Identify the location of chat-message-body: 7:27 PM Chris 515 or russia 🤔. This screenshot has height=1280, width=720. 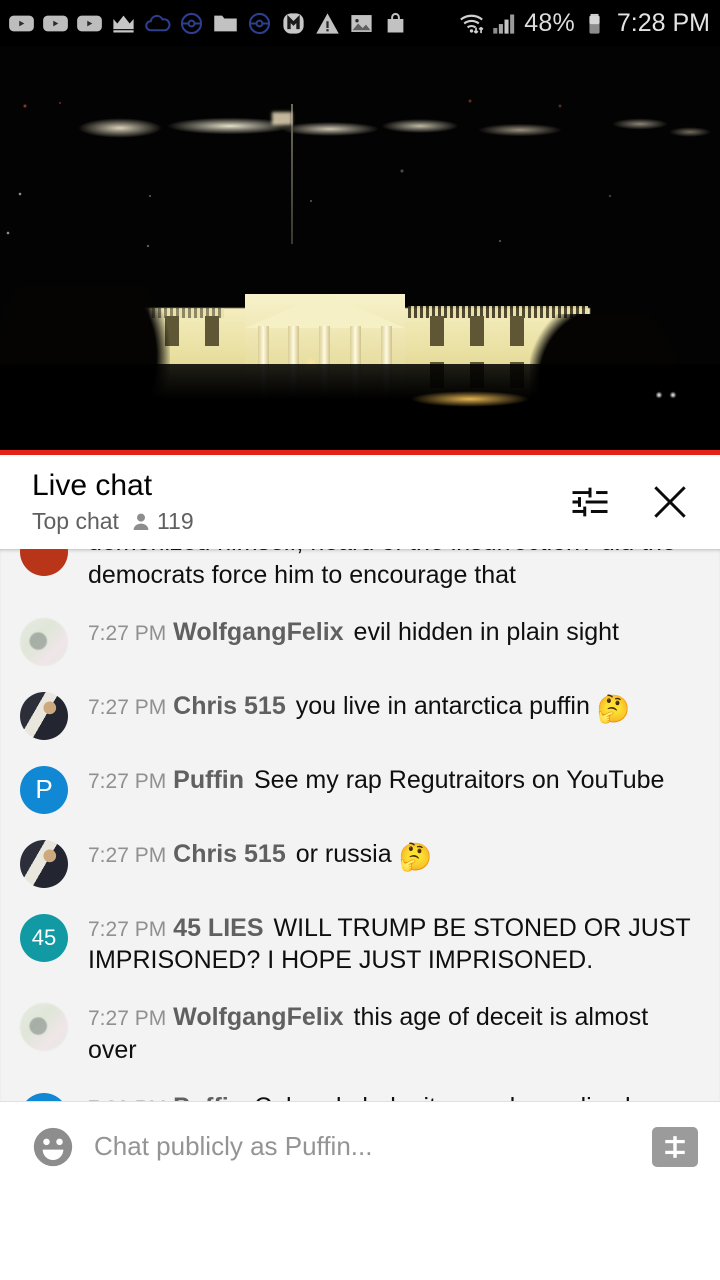
(260, 862).